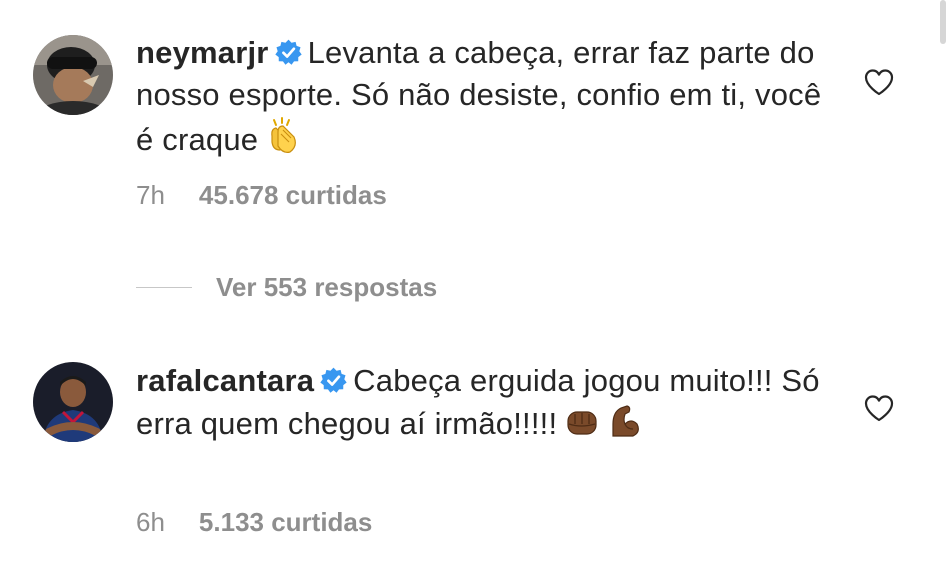  Describe the element at coordinates (285, 522) in the screenshot. I see `likes-count: 5.133 curtidas` at that location.